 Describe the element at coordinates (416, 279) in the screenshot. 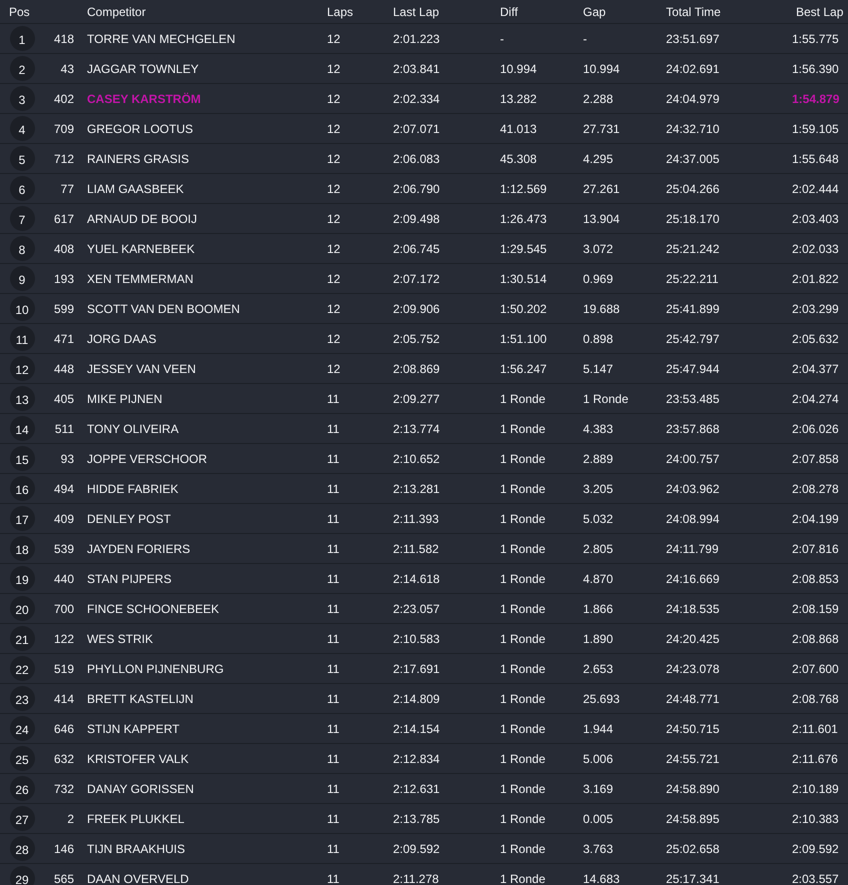

I see `last-lap-cell: 2:07.172` at that location.